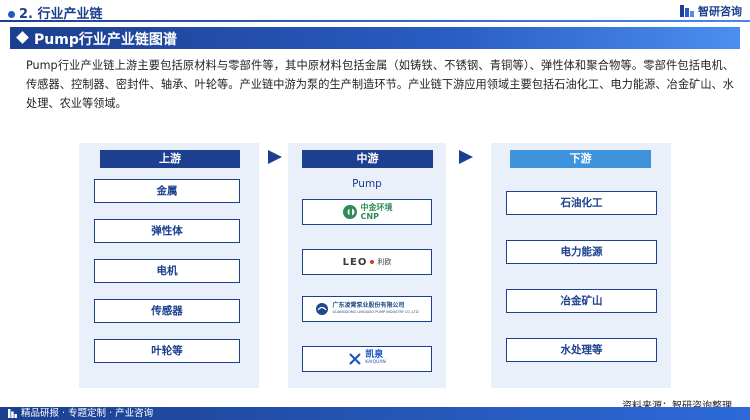  I want to click on header-divider, so click(375, 21).